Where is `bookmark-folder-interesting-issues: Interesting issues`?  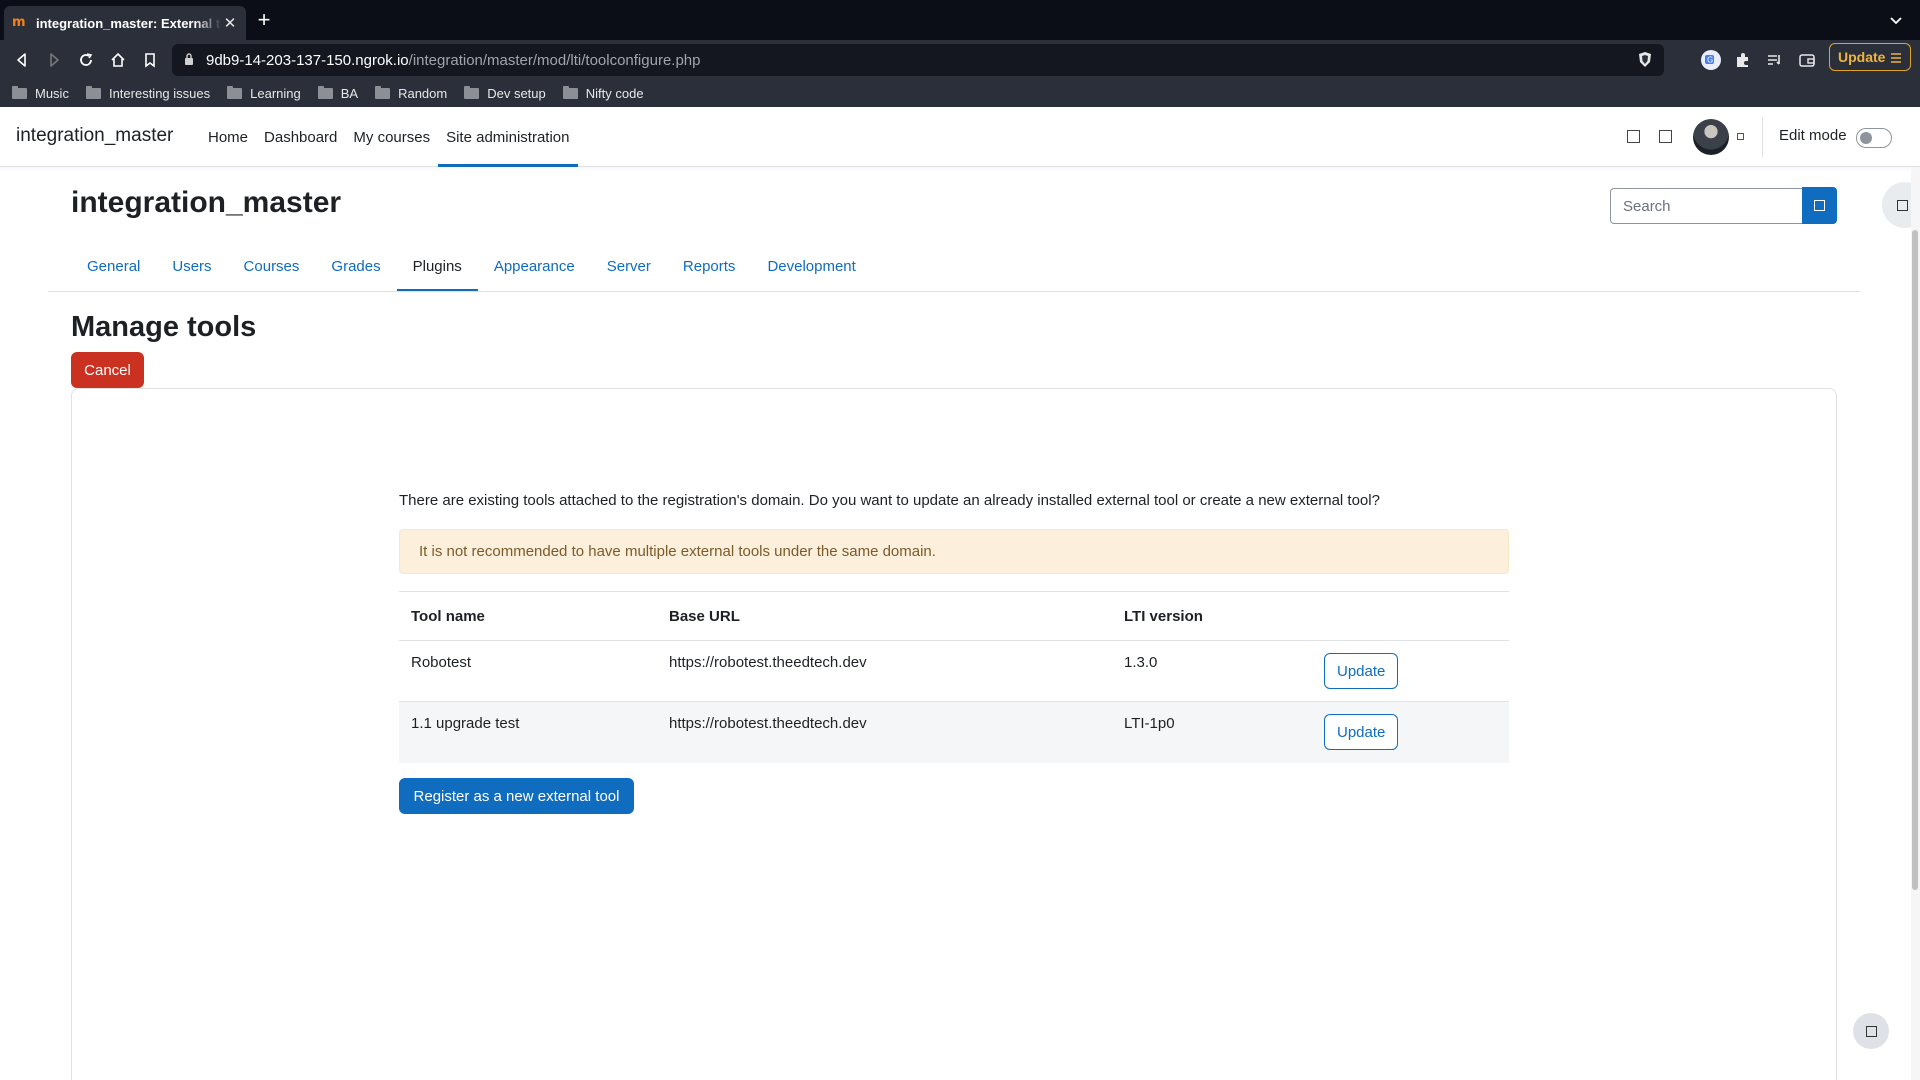
bookmark-folder-interesting-issues: Interesting issues is located at coordinates (148, 93).